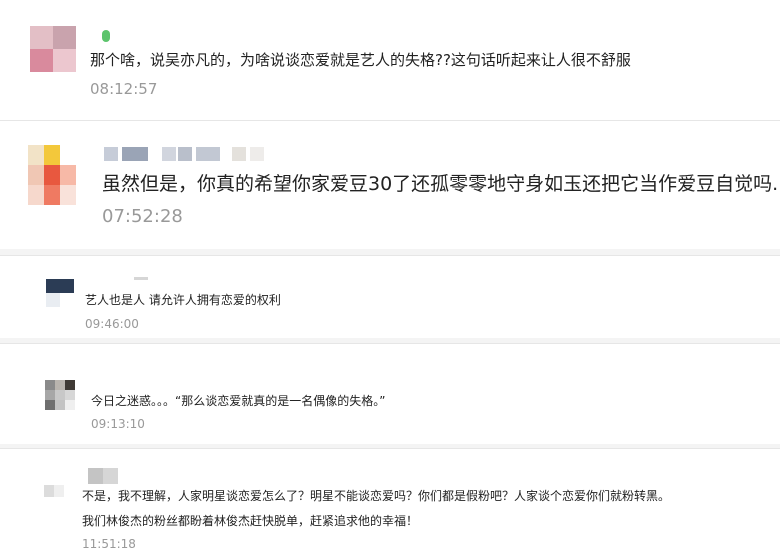 The image size is (780, 553). I want to click on comment-timestamp: 07:52:28, so click(142, 216).